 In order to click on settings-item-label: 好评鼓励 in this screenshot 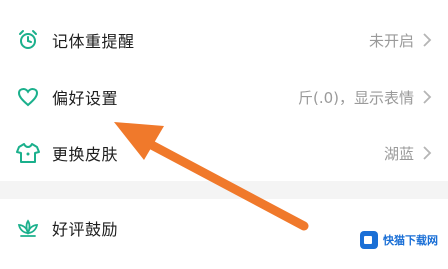, I will do `click(85, 229)`.